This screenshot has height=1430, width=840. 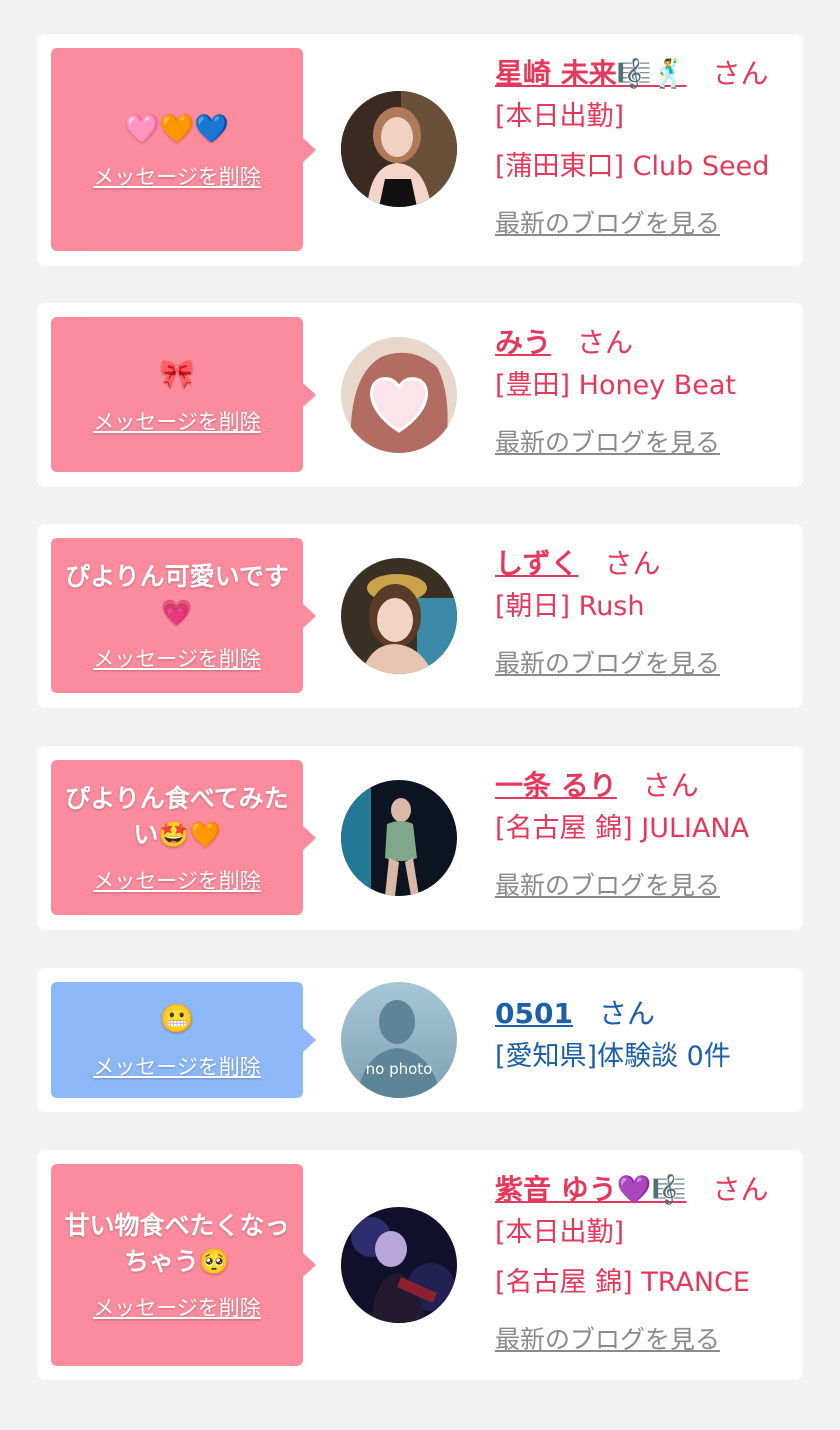 I want to click on profile-info: 一条 るり さん [名古屋 錦] JULIANA 最新のブログを見る, so click(x=639, y=833).